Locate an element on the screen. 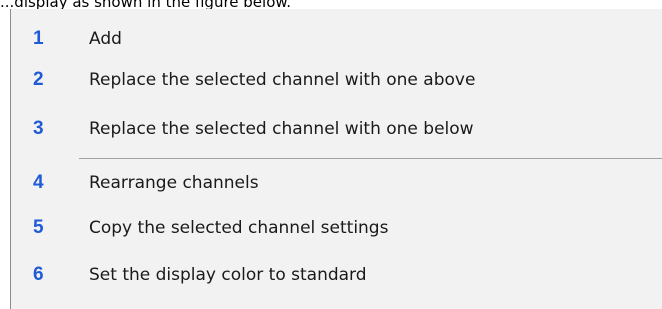  menu-item-standard-color: 6 Set the display color to standard is located at coordinates (336, 275).